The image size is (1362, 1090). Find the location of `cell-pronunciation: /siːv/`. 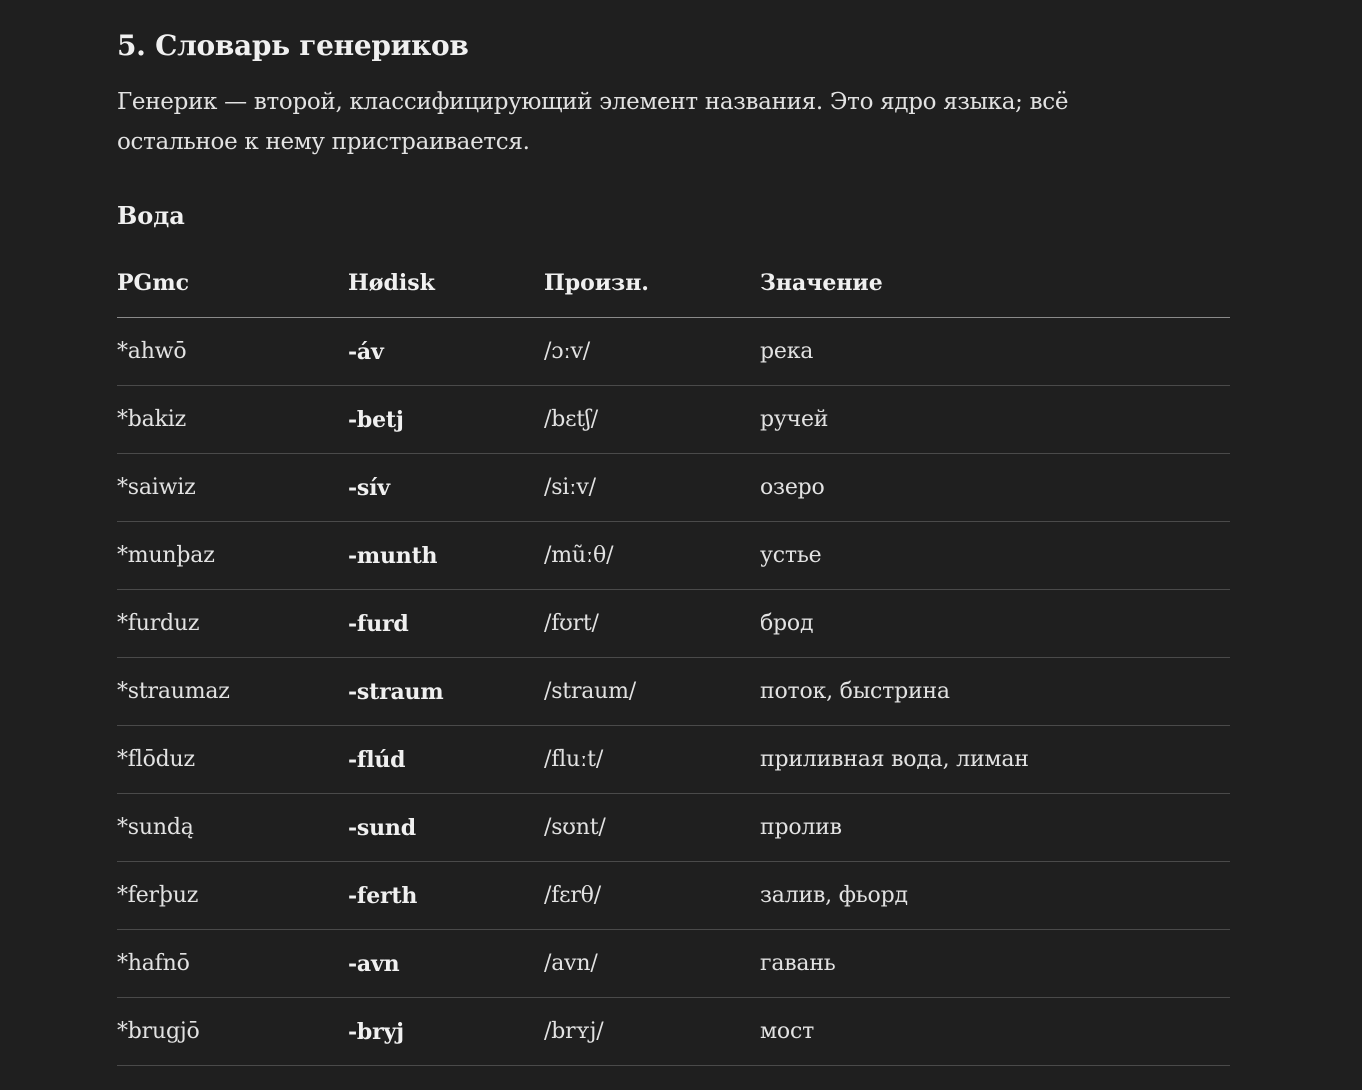

cell-pronunciation: /siːv/ is located at coordinates (652, 487).